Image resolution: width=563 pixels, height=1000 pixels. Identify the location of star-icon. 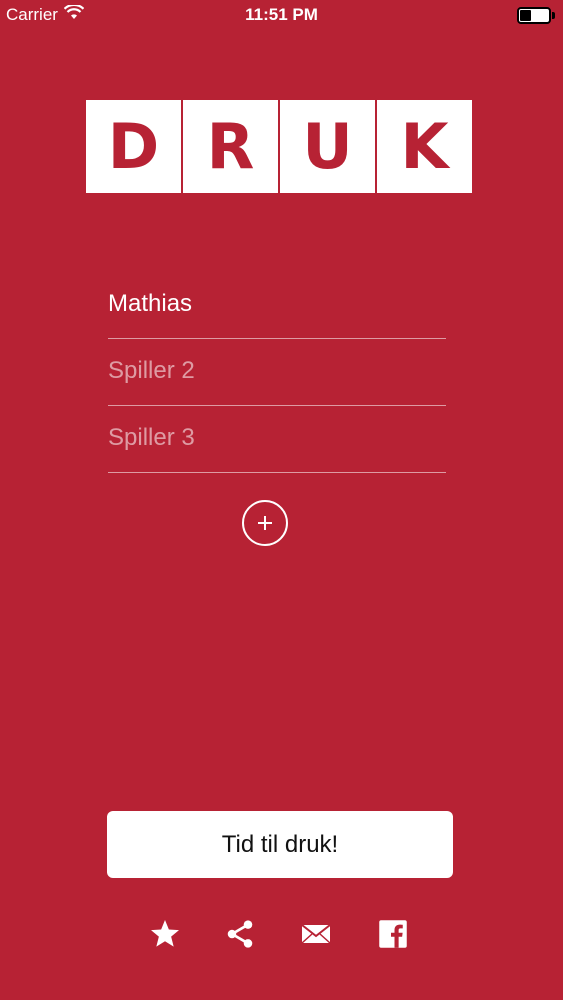
(165, 934).